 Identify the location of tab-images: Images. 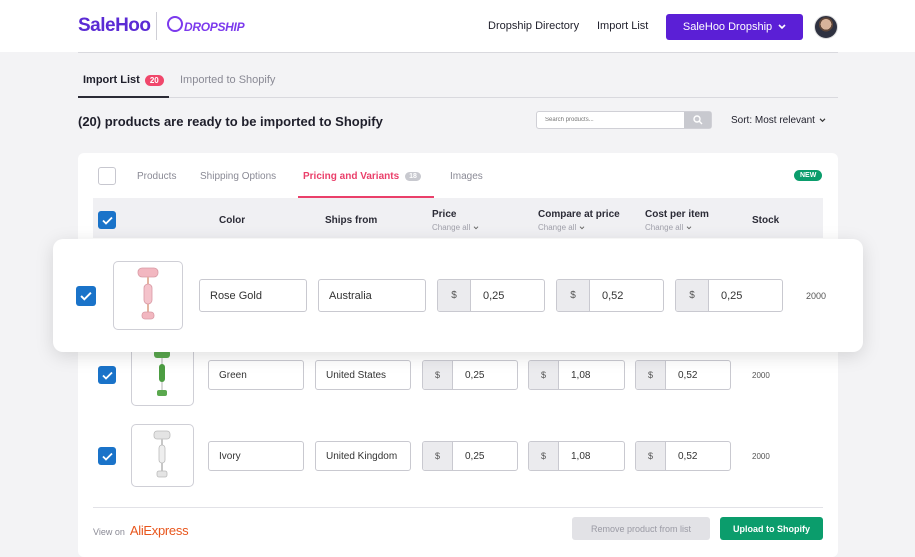
(466, 176).